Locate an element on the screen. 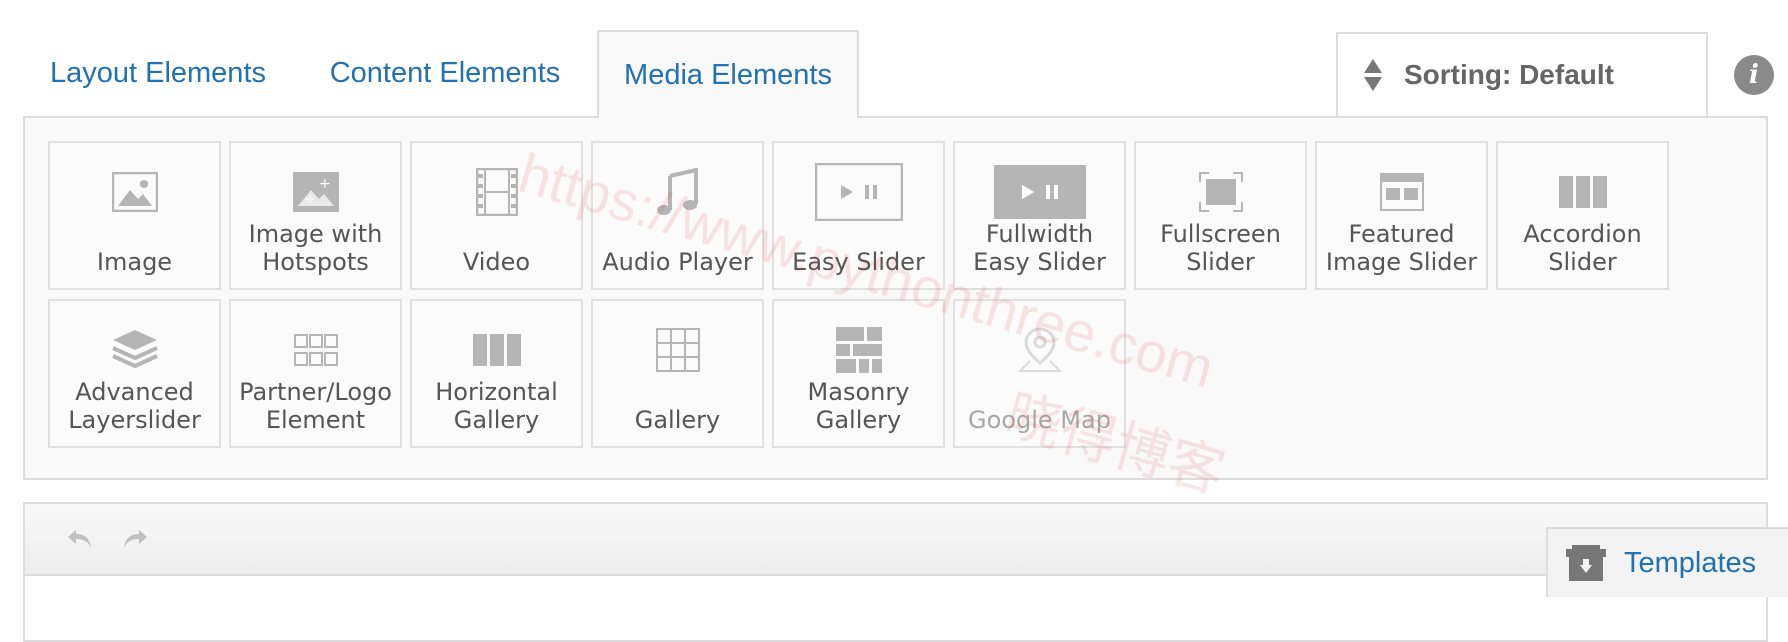 This screenshot has width=1788, height=642. map-pin-icon is located at coordinates (1039, 350).